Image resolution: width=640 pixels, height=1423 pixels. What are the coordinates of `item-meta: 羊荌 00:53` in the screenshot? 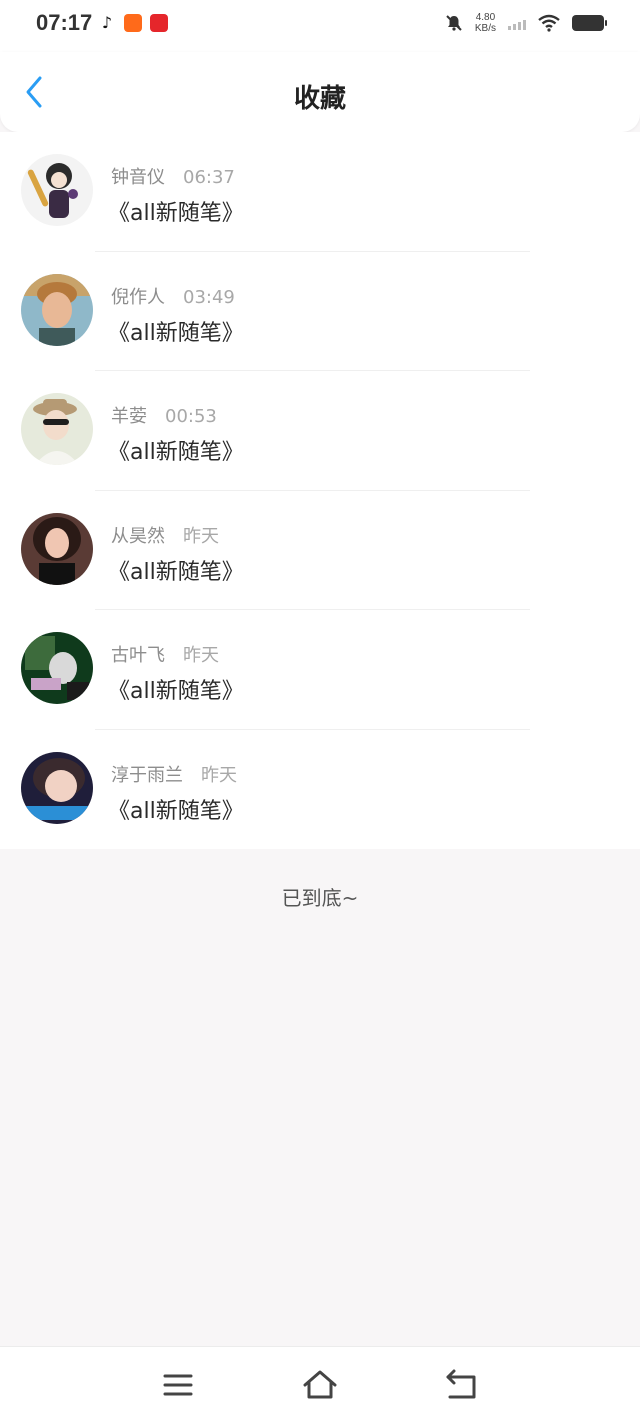 It's located at (164, 415).